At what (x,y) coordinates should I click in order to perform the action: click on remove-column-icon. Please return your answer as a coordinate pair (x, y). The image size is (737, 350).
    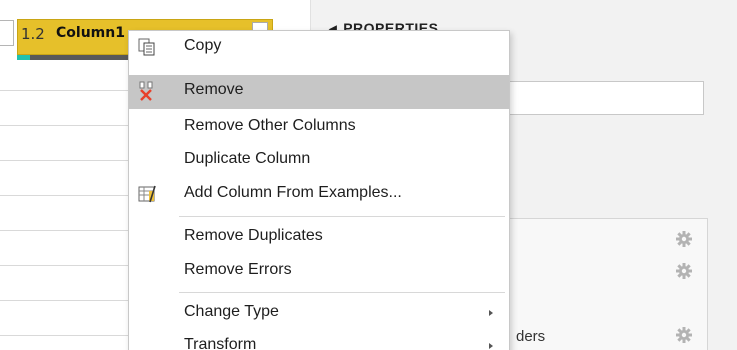
    Looking at the image, I should click on (146, 91).